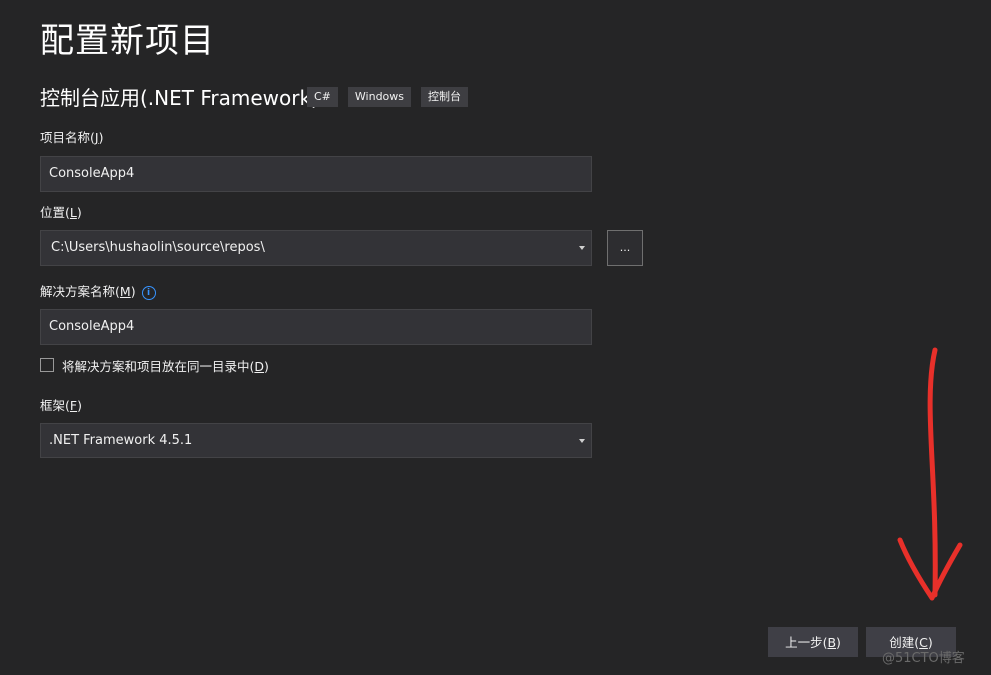 This screenshot has width=991, height=675. Describe the element at coordinates (316, 440) in the screenshot. I see `framework-dropdown: .NET Framework 4.5.1` at that location.